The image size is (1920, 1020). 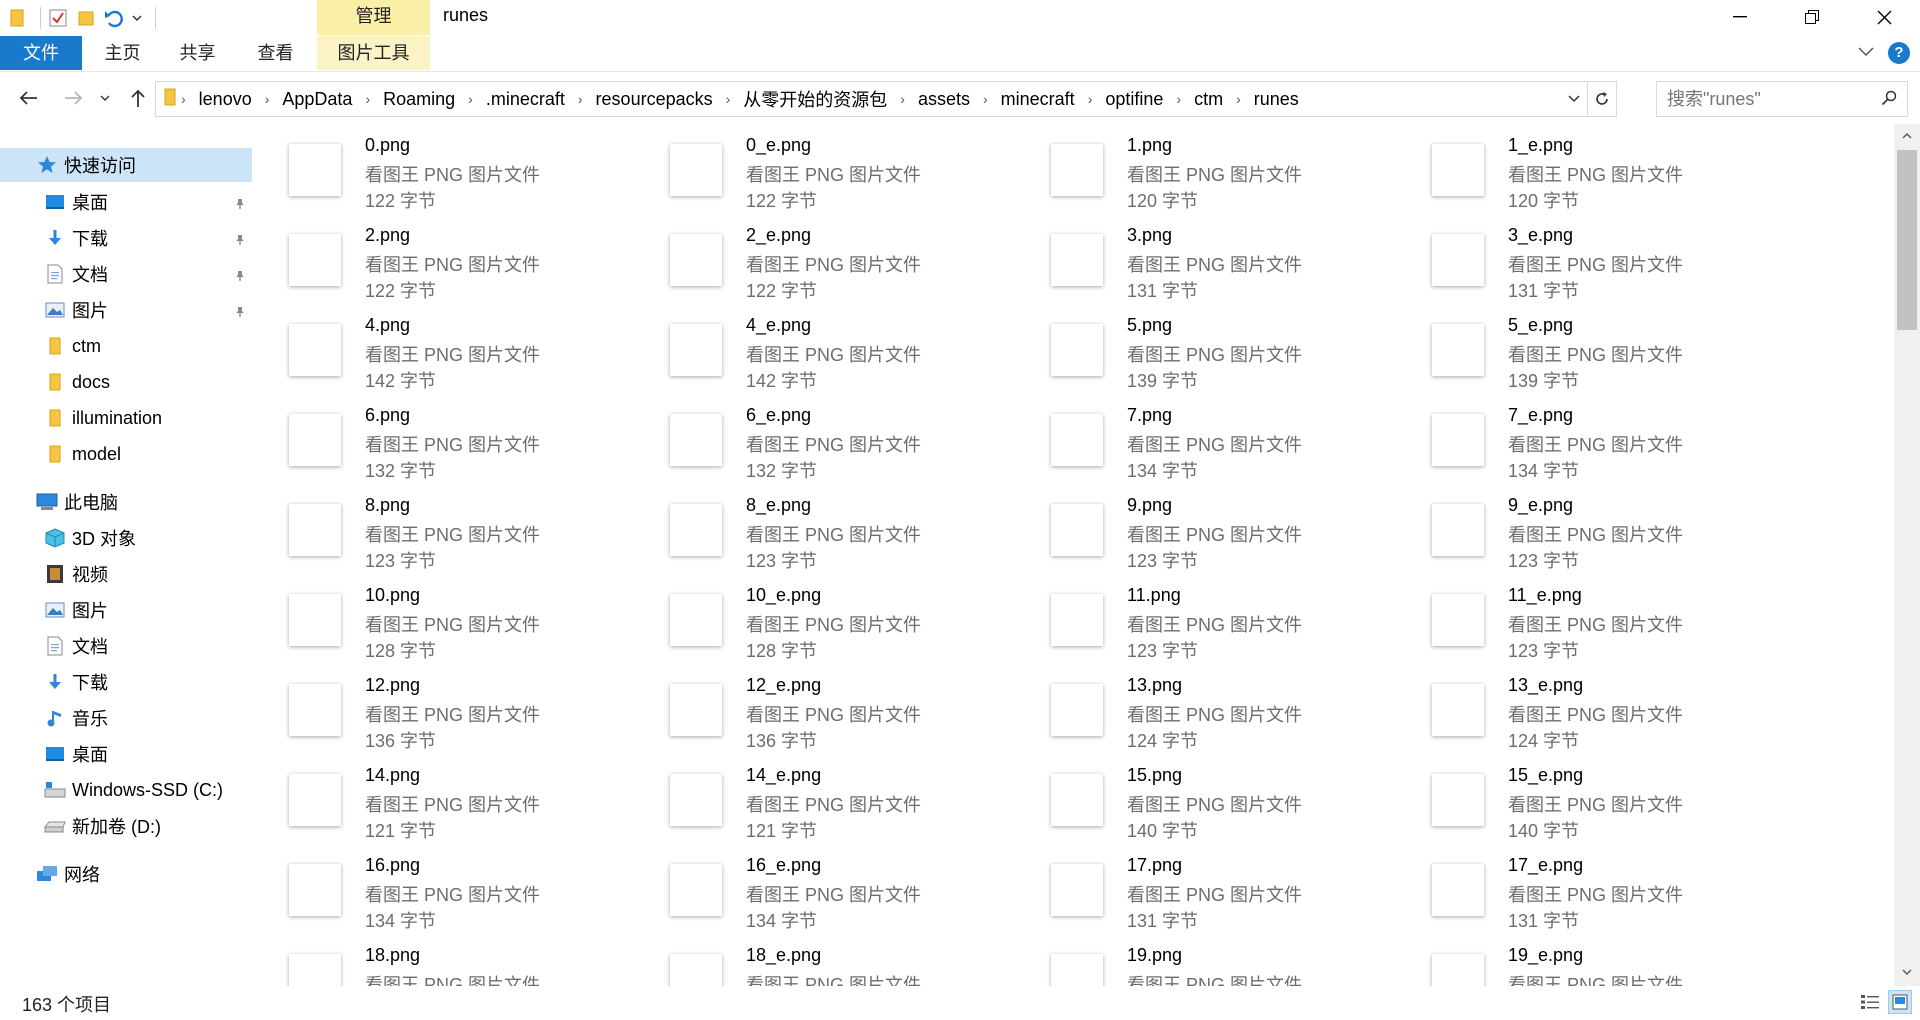 I want to click on file-tile: 5.png 看图王 PNG 图片文件 139 字节, so click(x=1202, y=349).